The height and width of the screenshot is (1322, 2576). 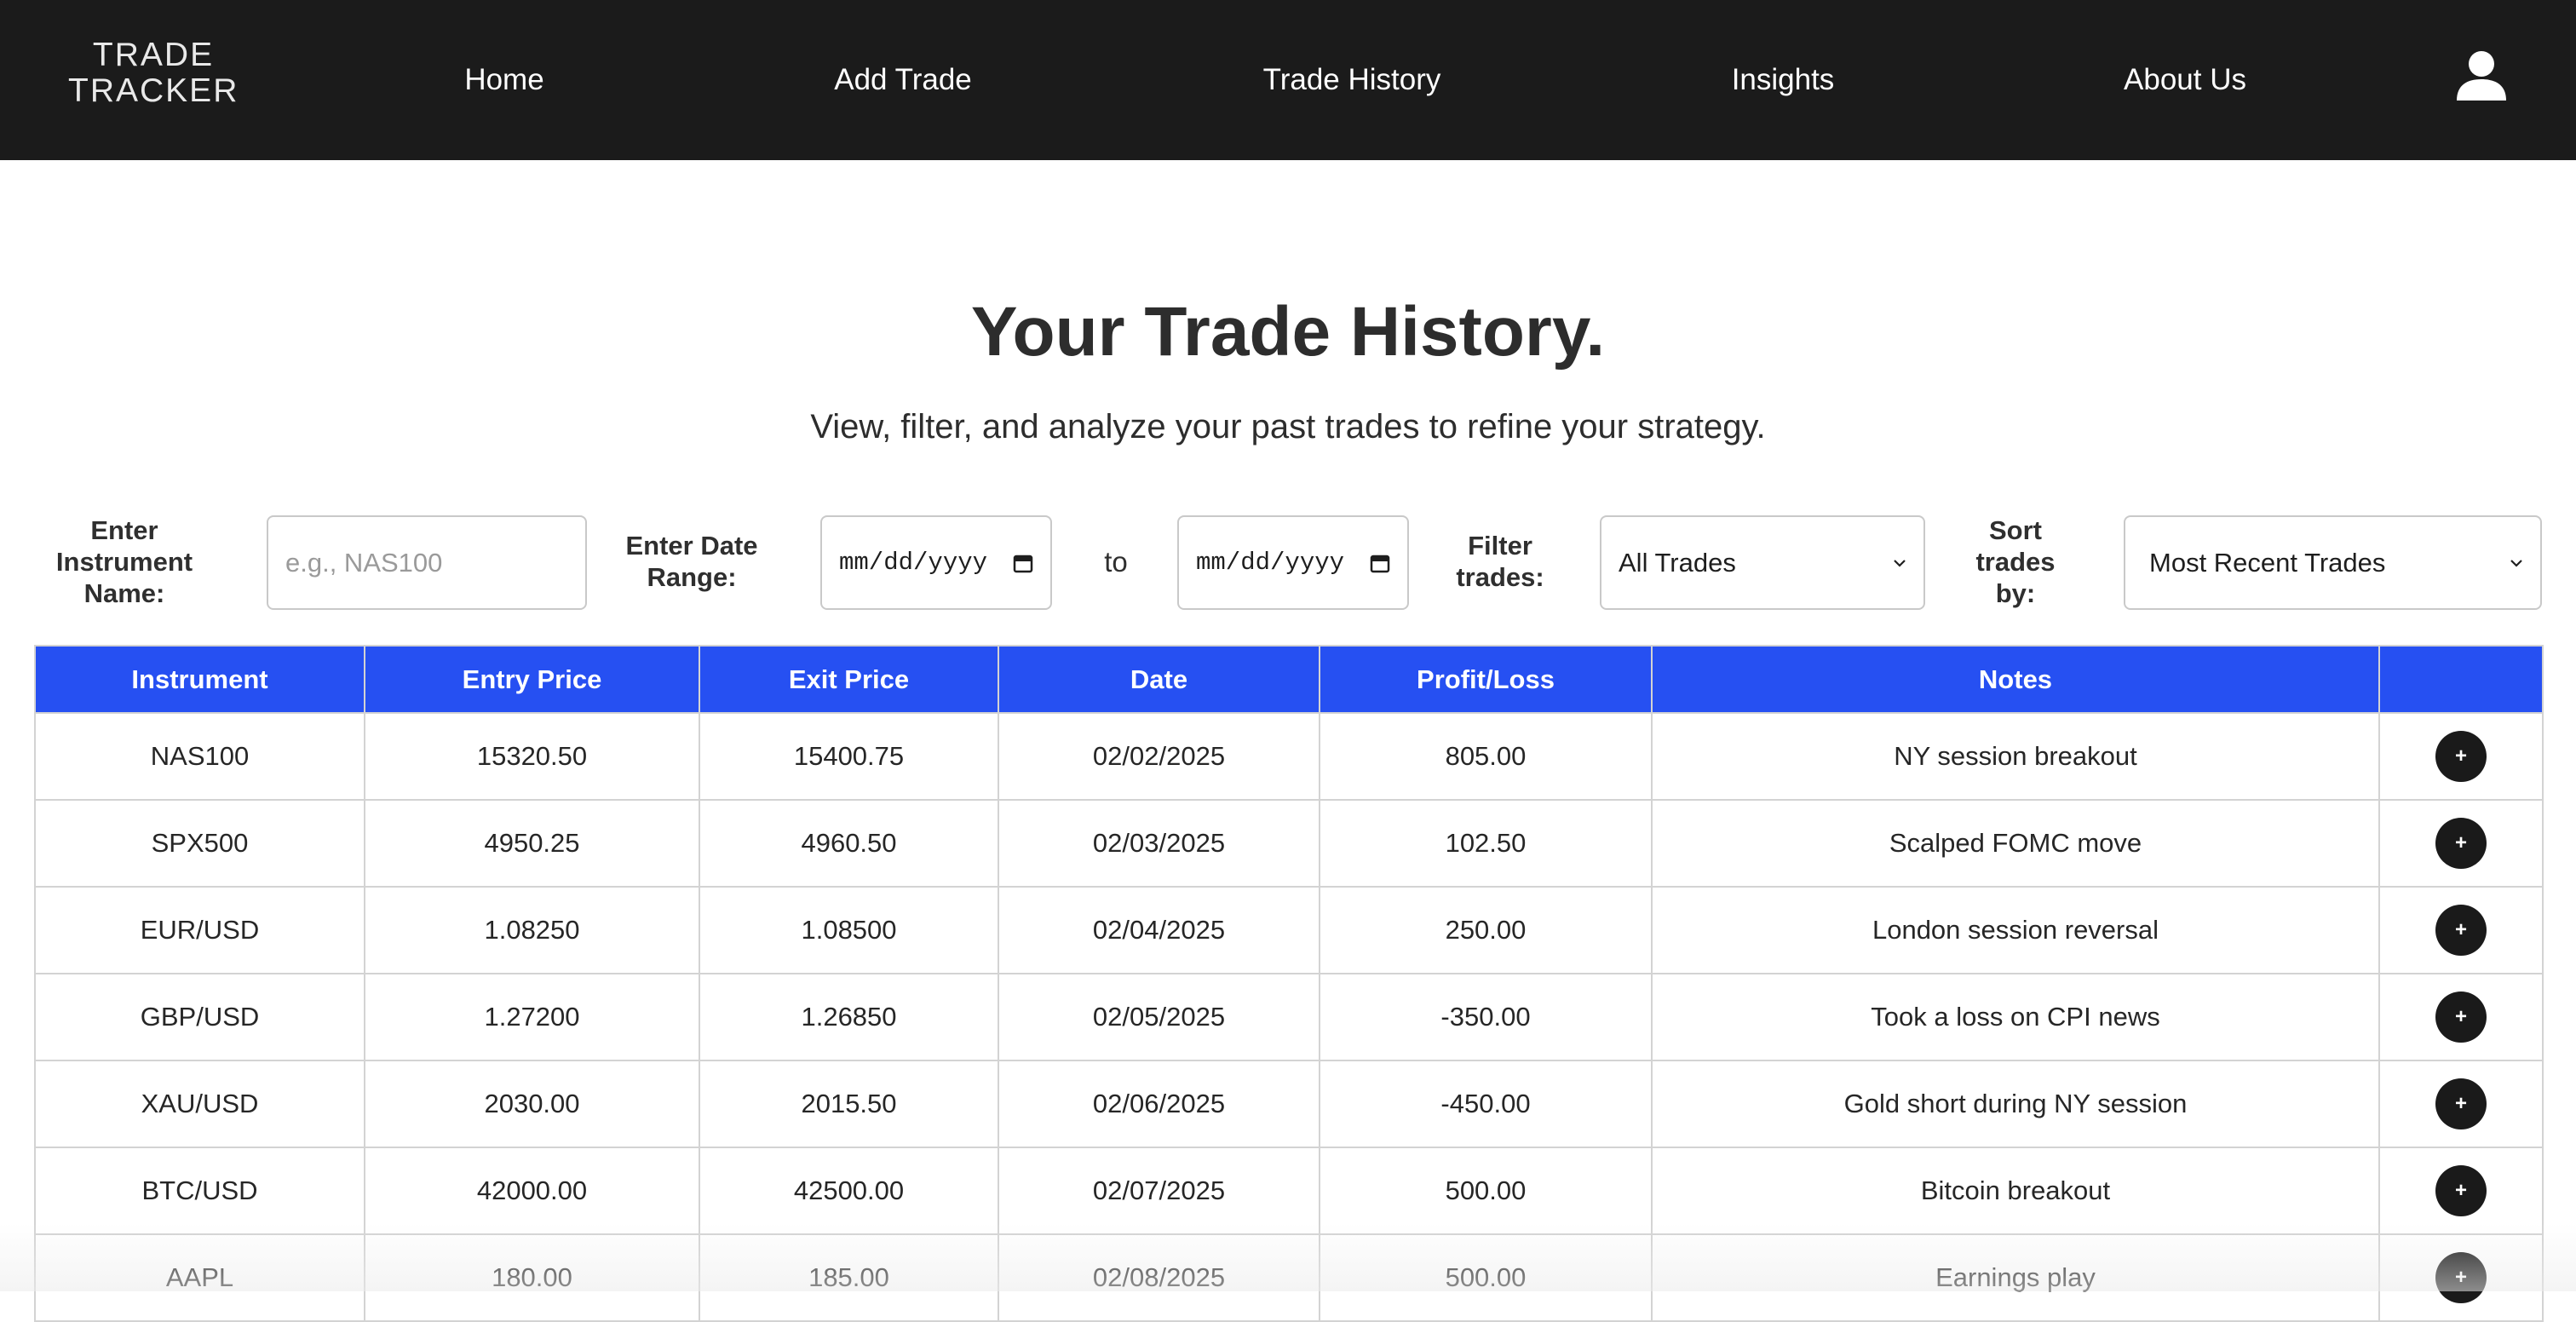 What do you see at coordinates (2016, 1017) in the screenshot?
I see `cell-notes: Took a loss on CPI news` at bounding box center [2016, 1017].